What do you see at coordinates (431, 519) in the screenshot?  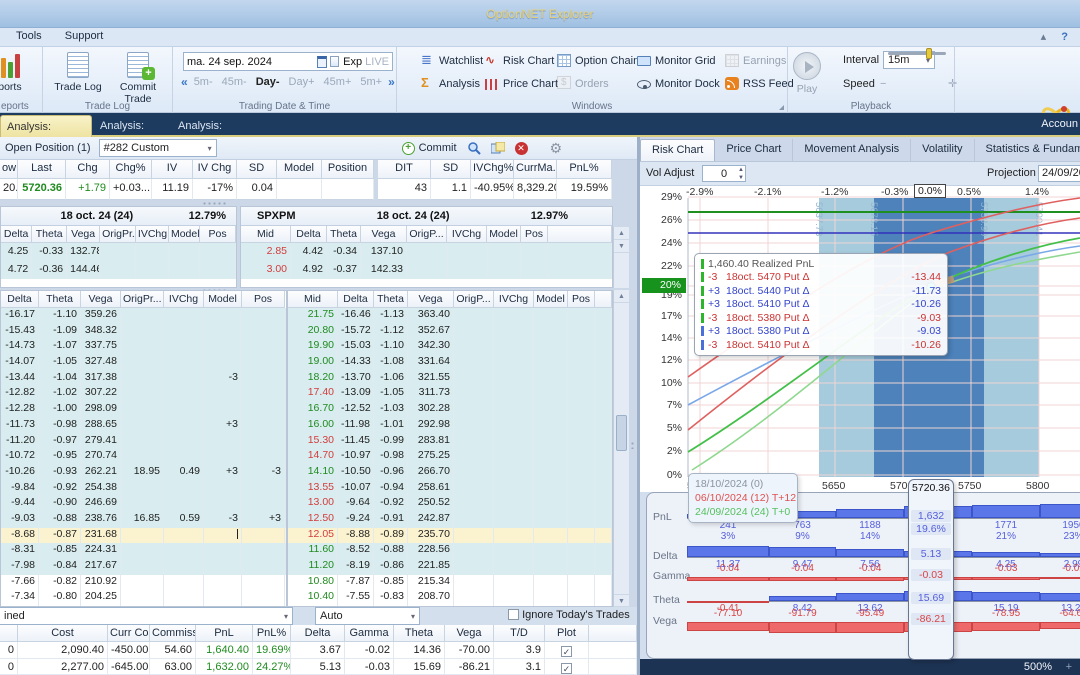 I see `chain-cell: 242.87` at bounding box center [431, 519].